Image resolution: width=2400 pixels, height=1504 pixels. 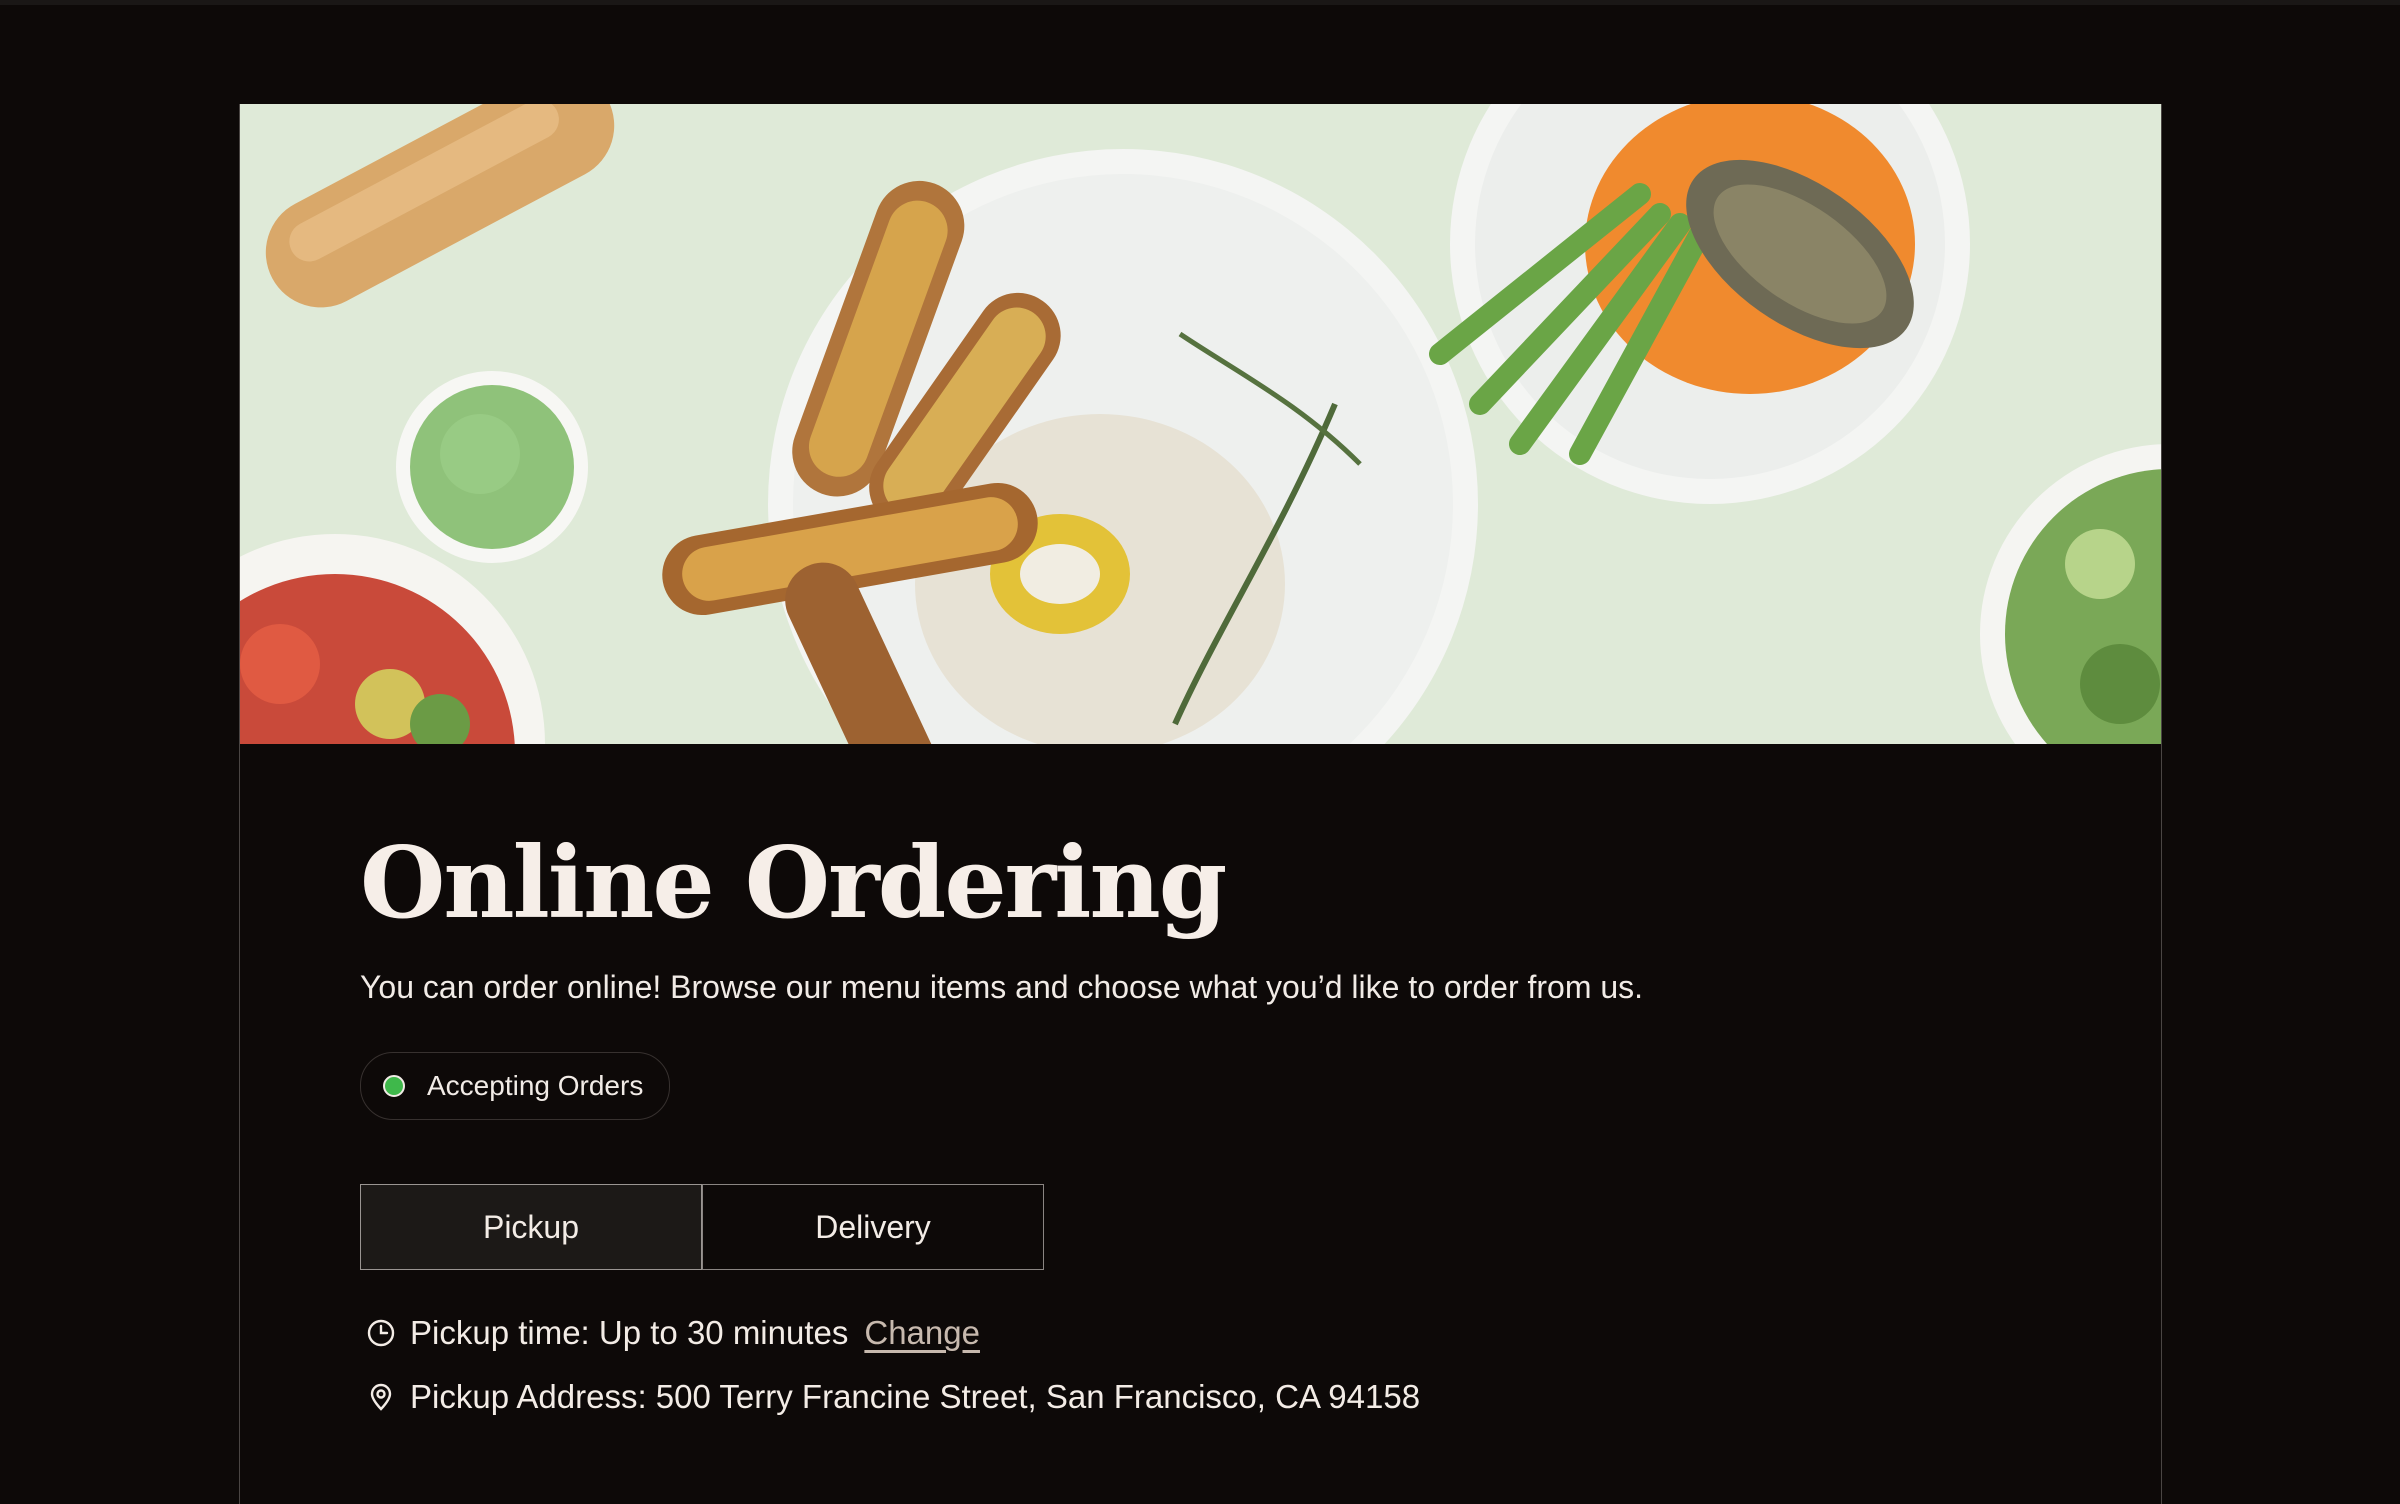 I want to click on delivery-button: Delivery, so click(x=873, y=1227).